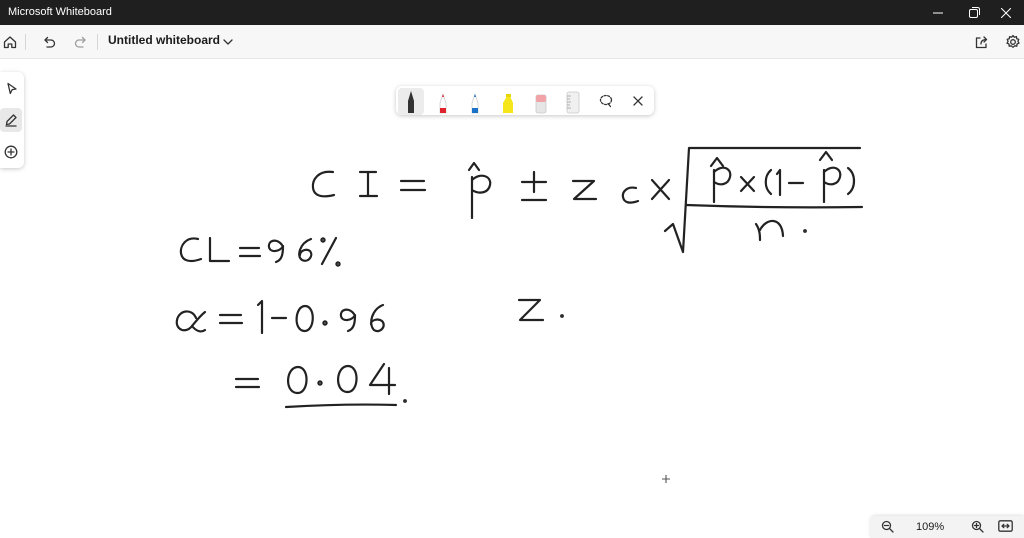 The width and height of the screenshot is (1024, 538). Describe the element at coordinates (512, 12) in the screenshot. I see `title-bar: Microsoft Whiteboard` at that location.